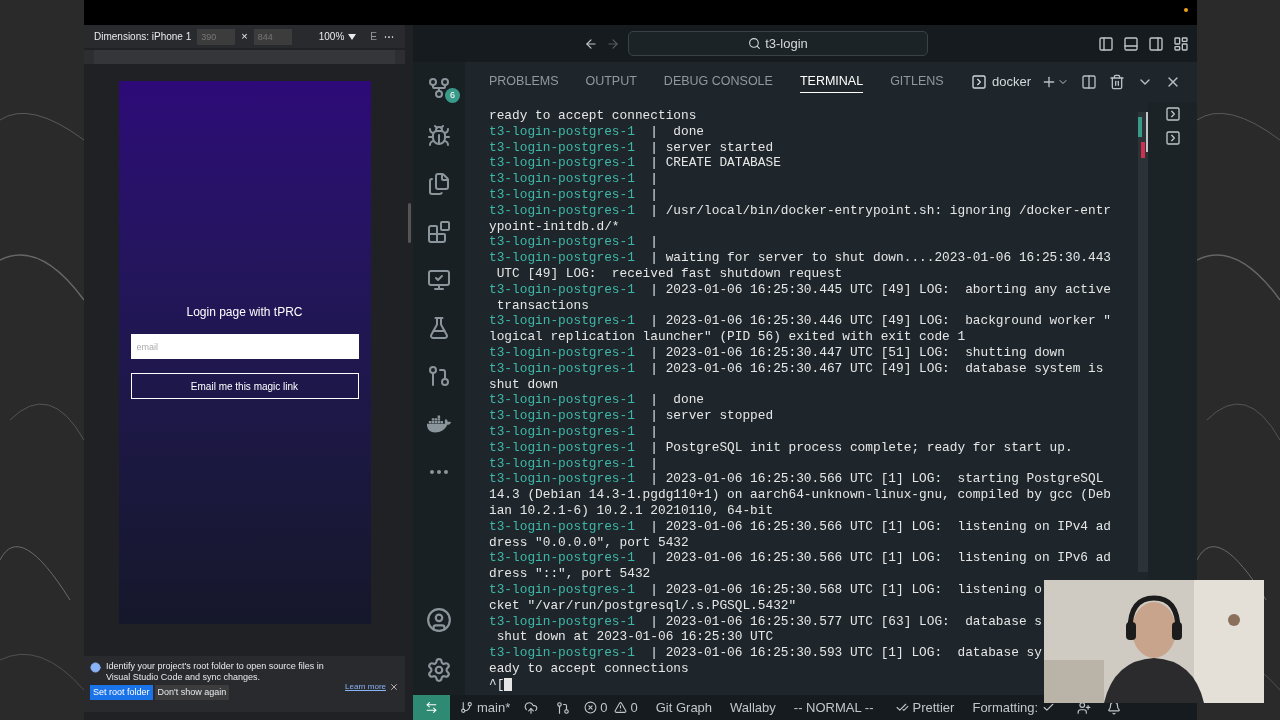  What do you see at coordinates (632, 510) in the screenshot?
I see `terminal-line: ian 10.2.1-6) 10.2.1 20210110, 64-bit` at bounding box center [632, 510].